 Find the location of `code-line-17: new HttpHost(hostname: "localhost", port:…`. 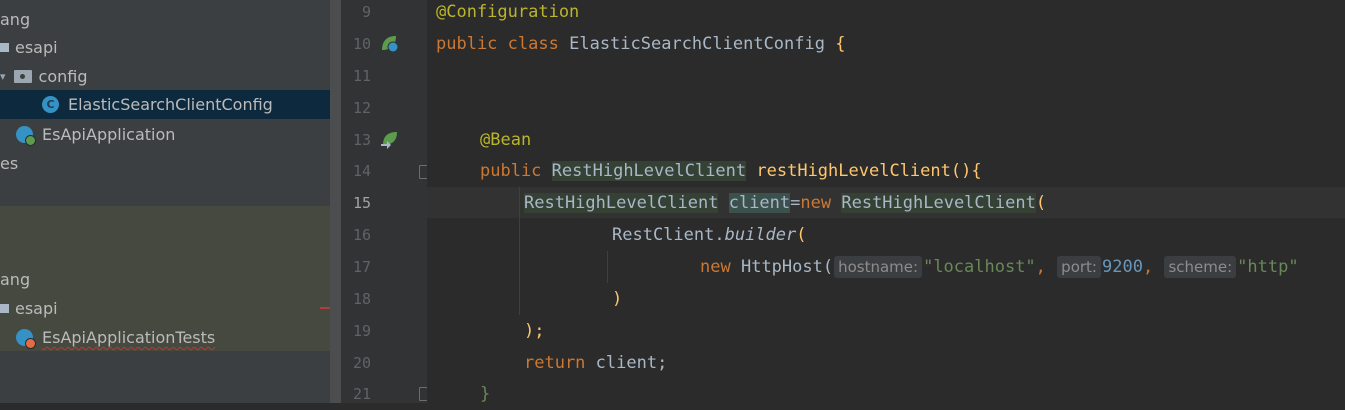

code-line-17: new HttpHost(hostname: "localhost", port:… is located at coordinates (999, 267).